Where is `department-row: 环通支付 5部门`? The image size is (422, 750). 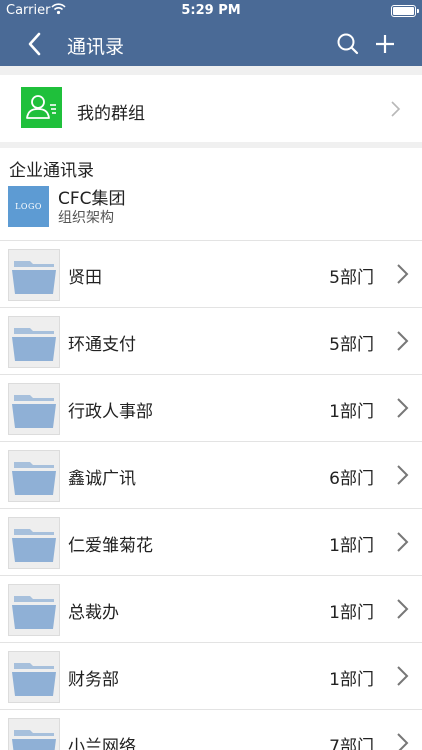 department-row: 环通支付 5部门 is located at coordinates (211, 340).